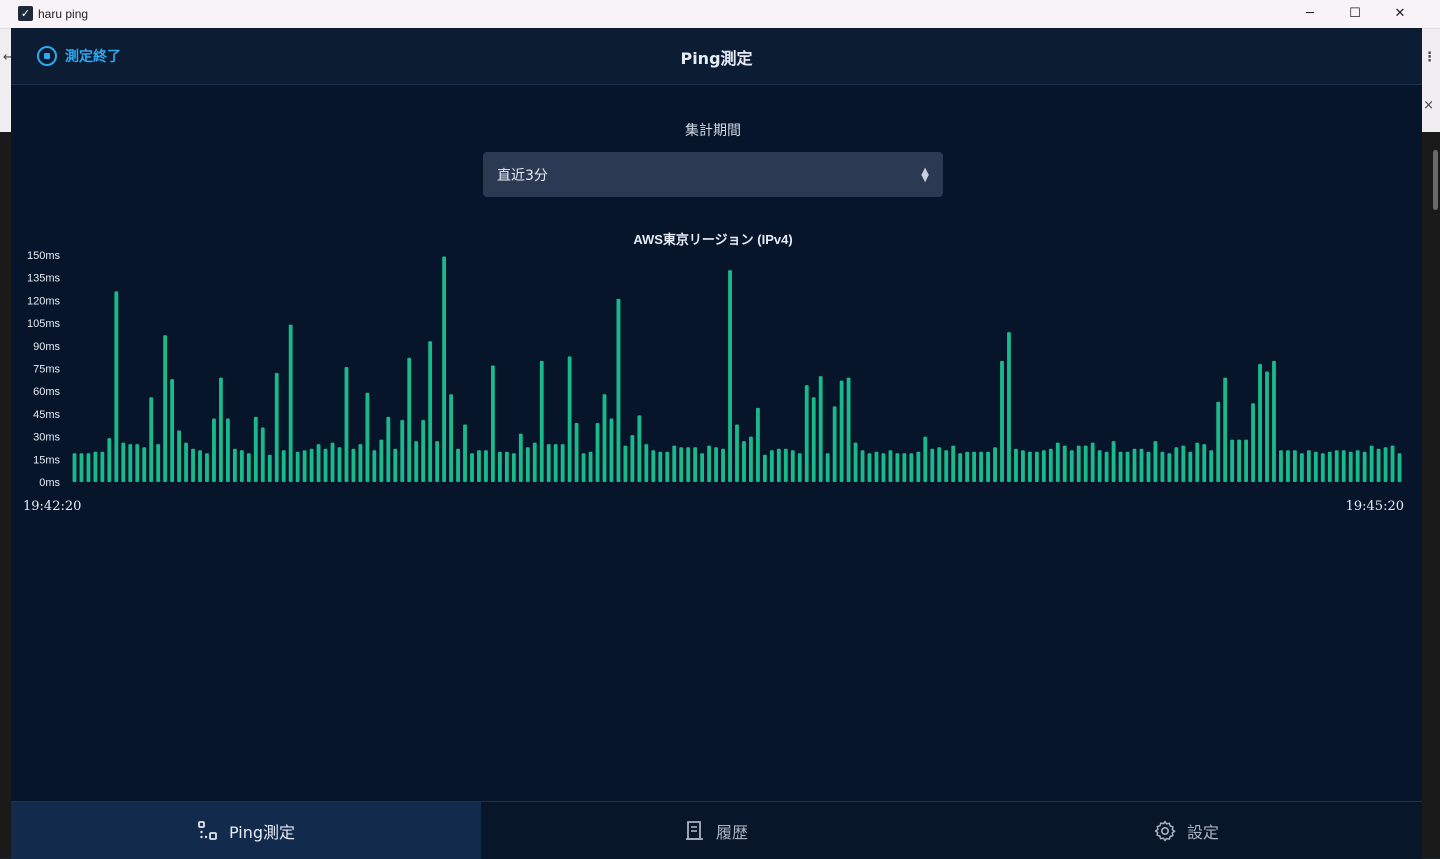 The width and height of the screenshot is (1440, 859). I want to click on window-titlebar: ✓ haru ping ─ ☐ ✕, so click(720, 14).